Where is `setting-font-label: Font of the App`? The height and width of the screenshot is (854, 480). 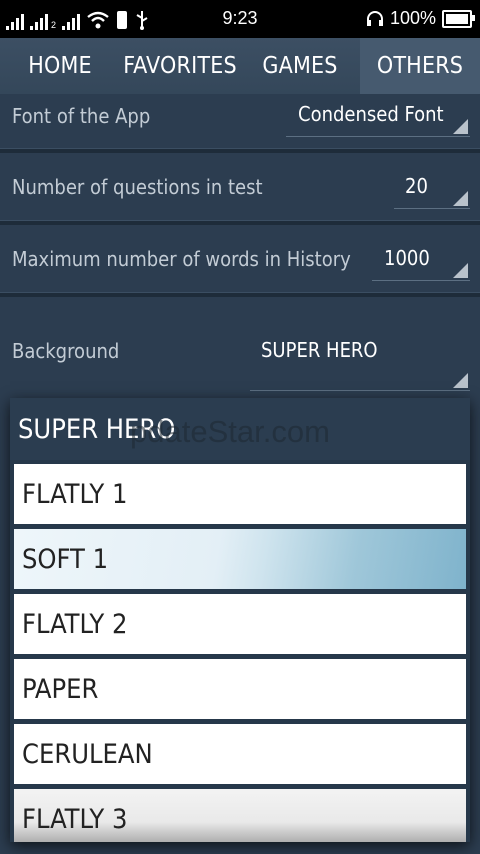
setting-font-label: Font of the App is located at coordinates (81, 116).